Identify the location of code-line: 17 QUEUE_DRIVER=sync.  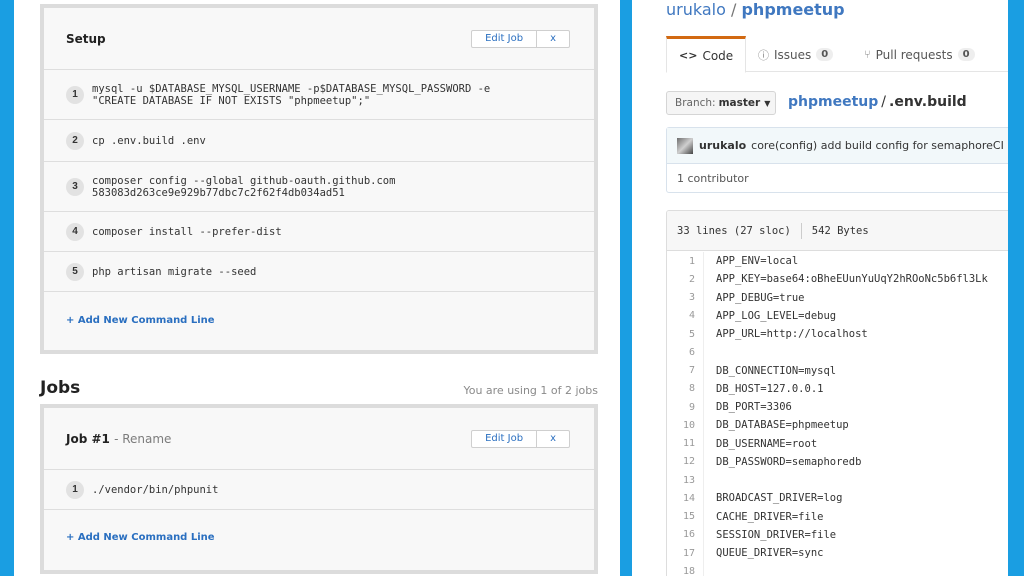
(837, 553).